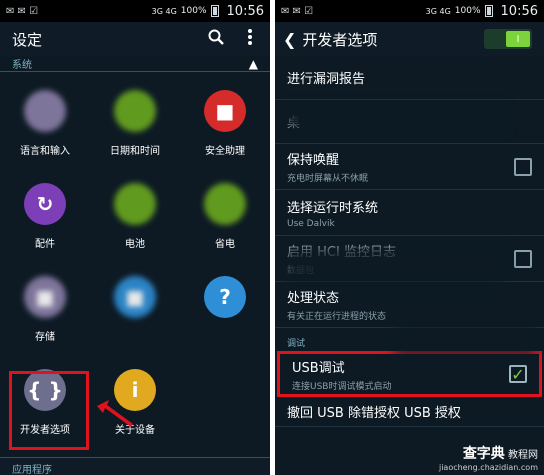 The height and width of the screenshot is (475, 544). Describe the element at coordinates (135, 151) in the screenshot. I see `settings-tile-label: 日期和时间` at that location.